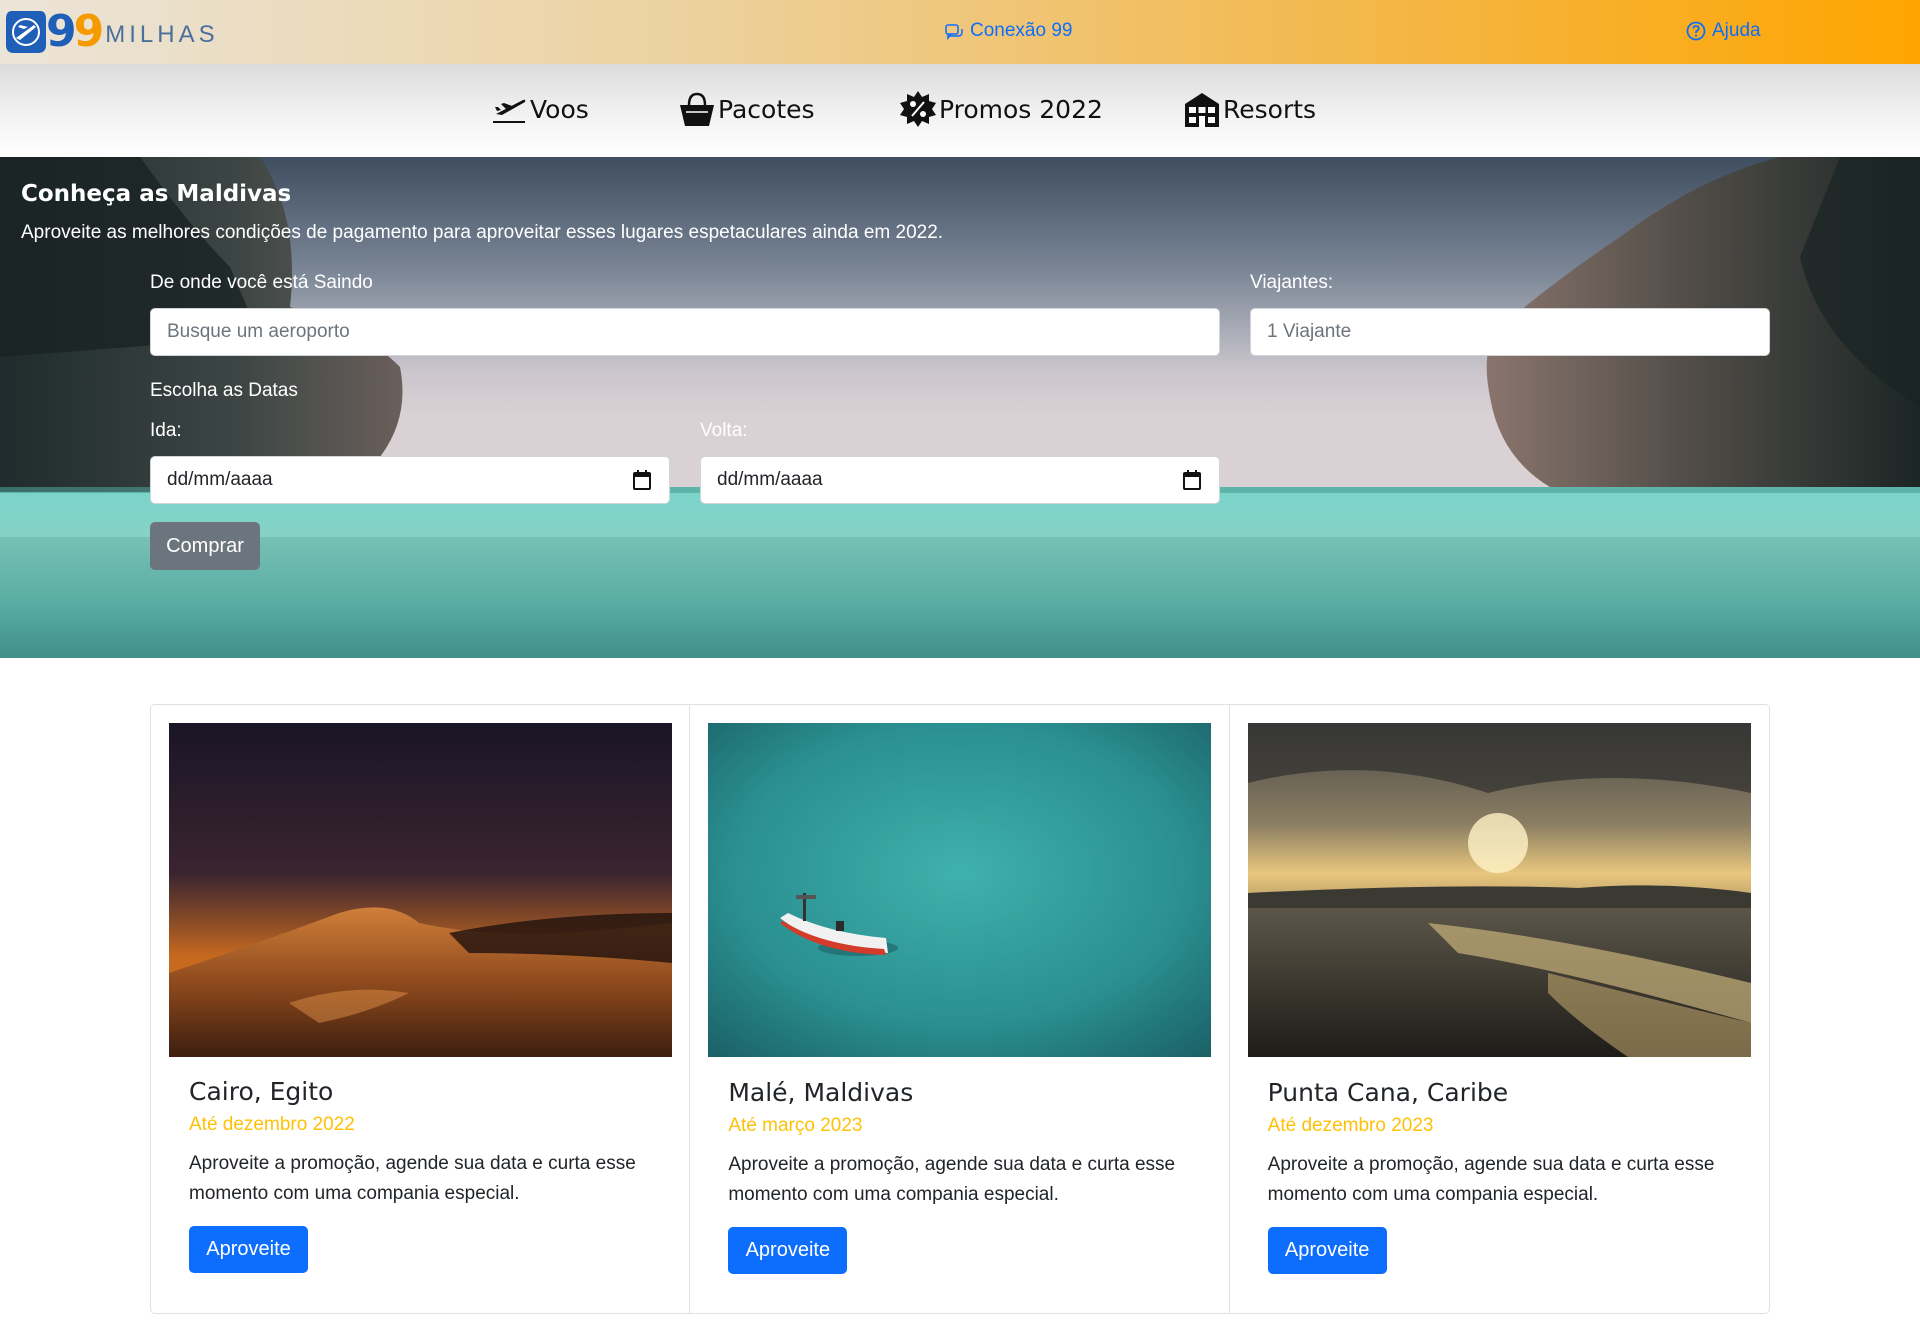 The height and width of the screenshot is (1330, 1920). Describe the element at coordinates (766, 109) in the screenshot. I see `nav-label-pacotes: Pacotes` at that location.